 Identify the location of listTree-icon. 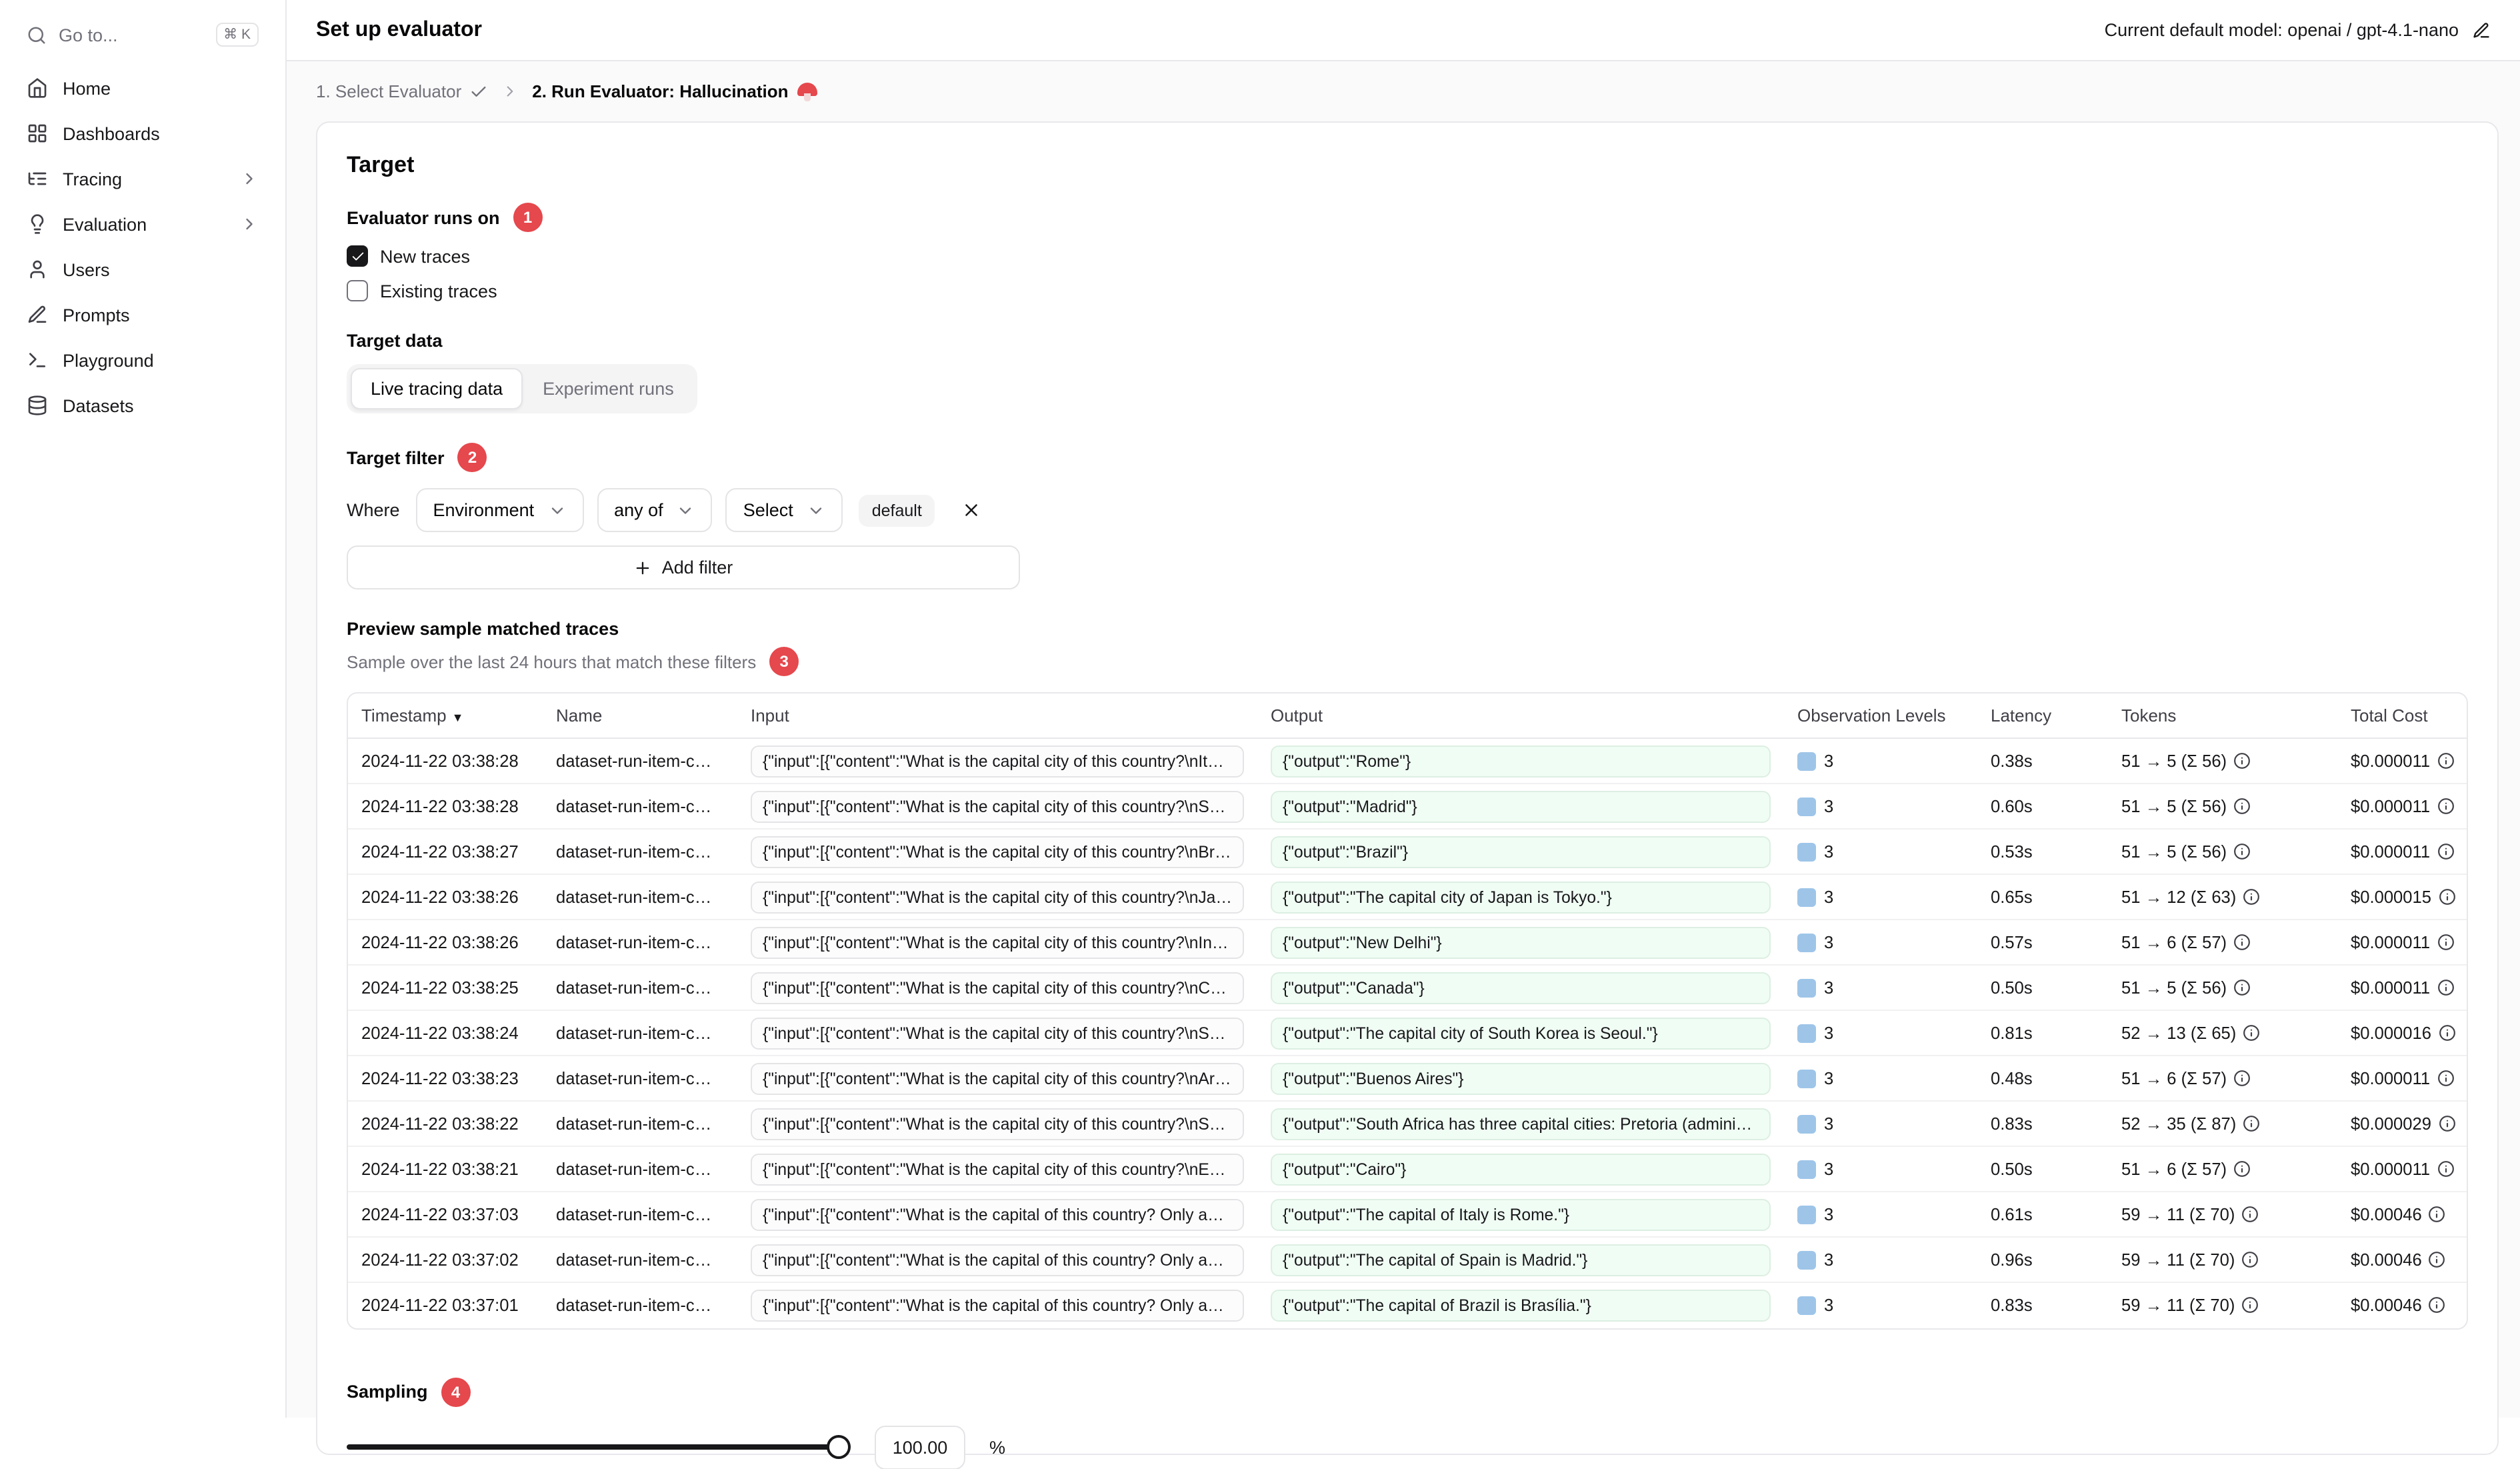
(37, 178).